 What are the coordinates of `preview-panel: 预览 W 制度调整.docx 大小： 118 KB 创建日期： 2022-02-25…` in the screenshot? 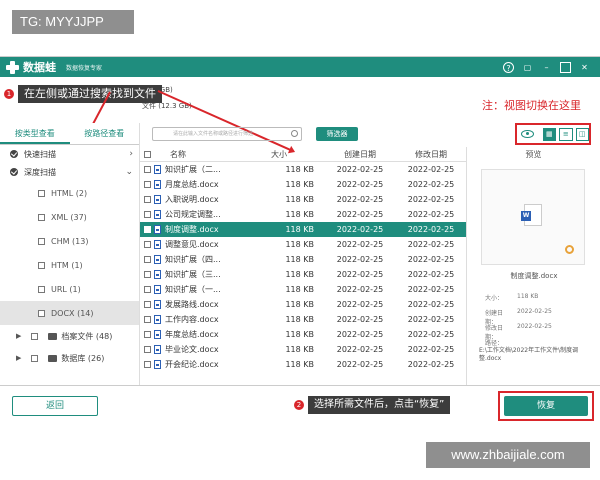 It's located at (533, 266).